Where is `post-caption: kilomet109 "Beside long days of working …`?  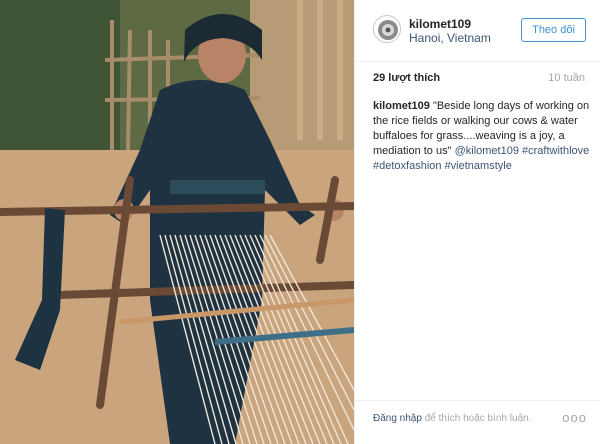 post-caption: kilomet109 "Beside long days of working … is located at coordinates (482, 136).